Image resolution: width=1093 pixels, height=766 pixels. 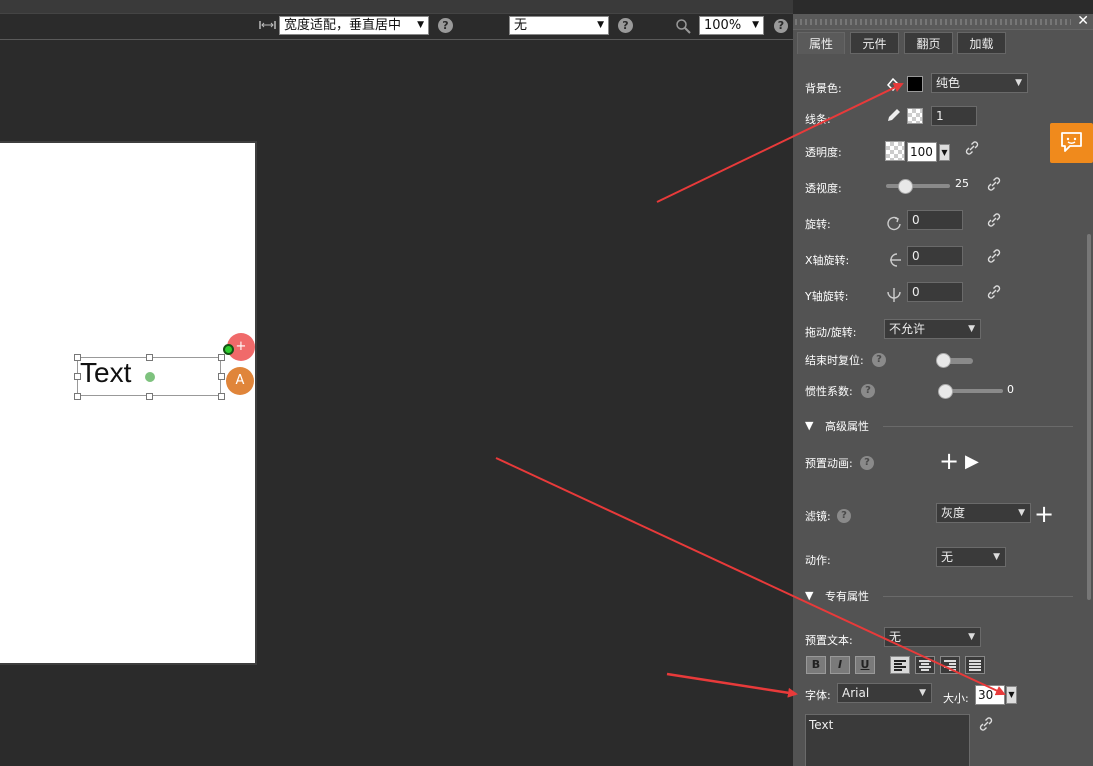 I want to click on preset-text-value: 无, so click(x=895, y=637).